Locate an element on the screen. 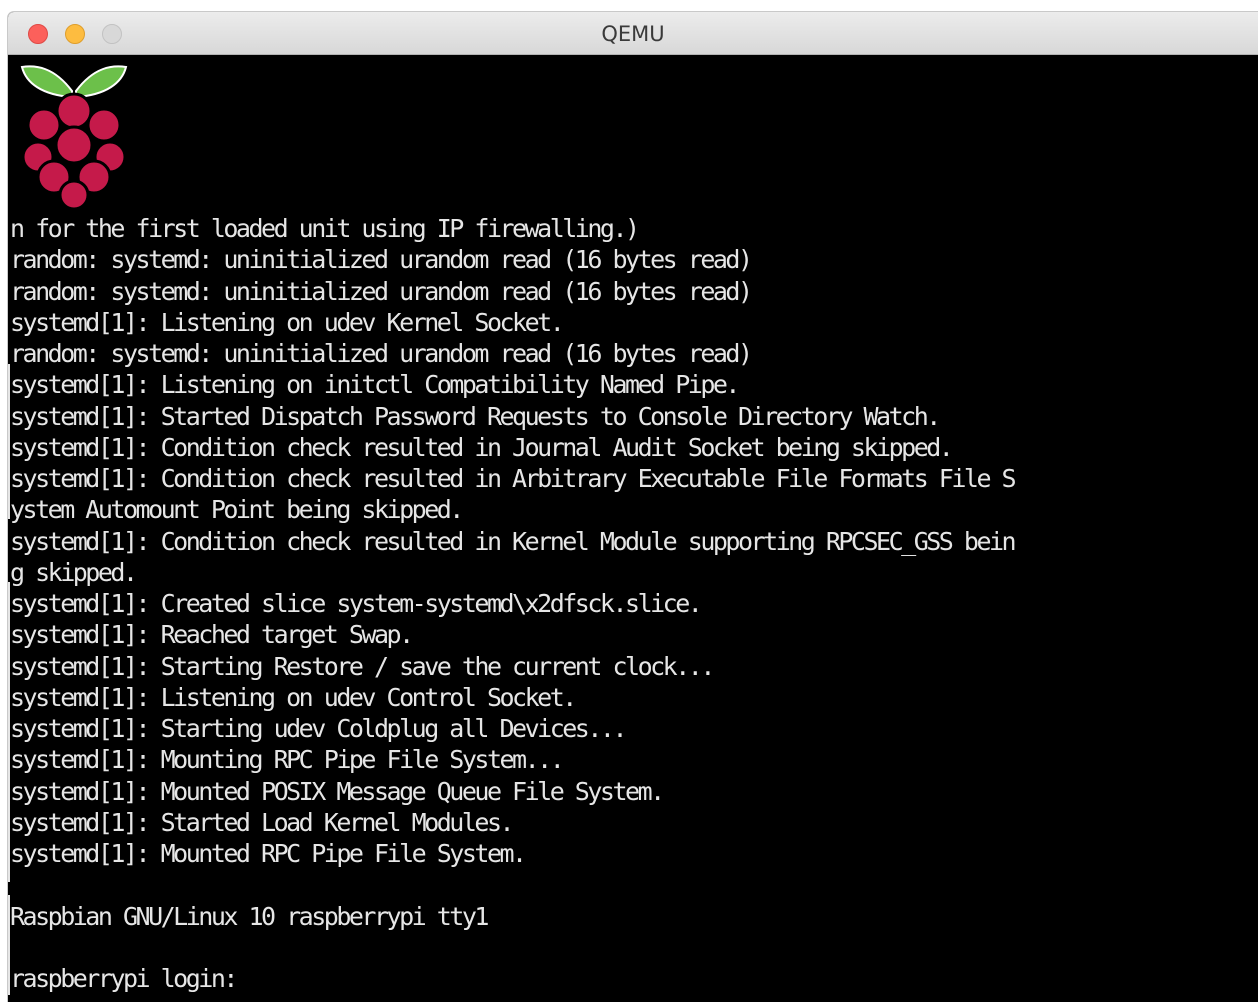  console-line: systemd[1]: Reached target Swap. is located at coordinates (212, 635).